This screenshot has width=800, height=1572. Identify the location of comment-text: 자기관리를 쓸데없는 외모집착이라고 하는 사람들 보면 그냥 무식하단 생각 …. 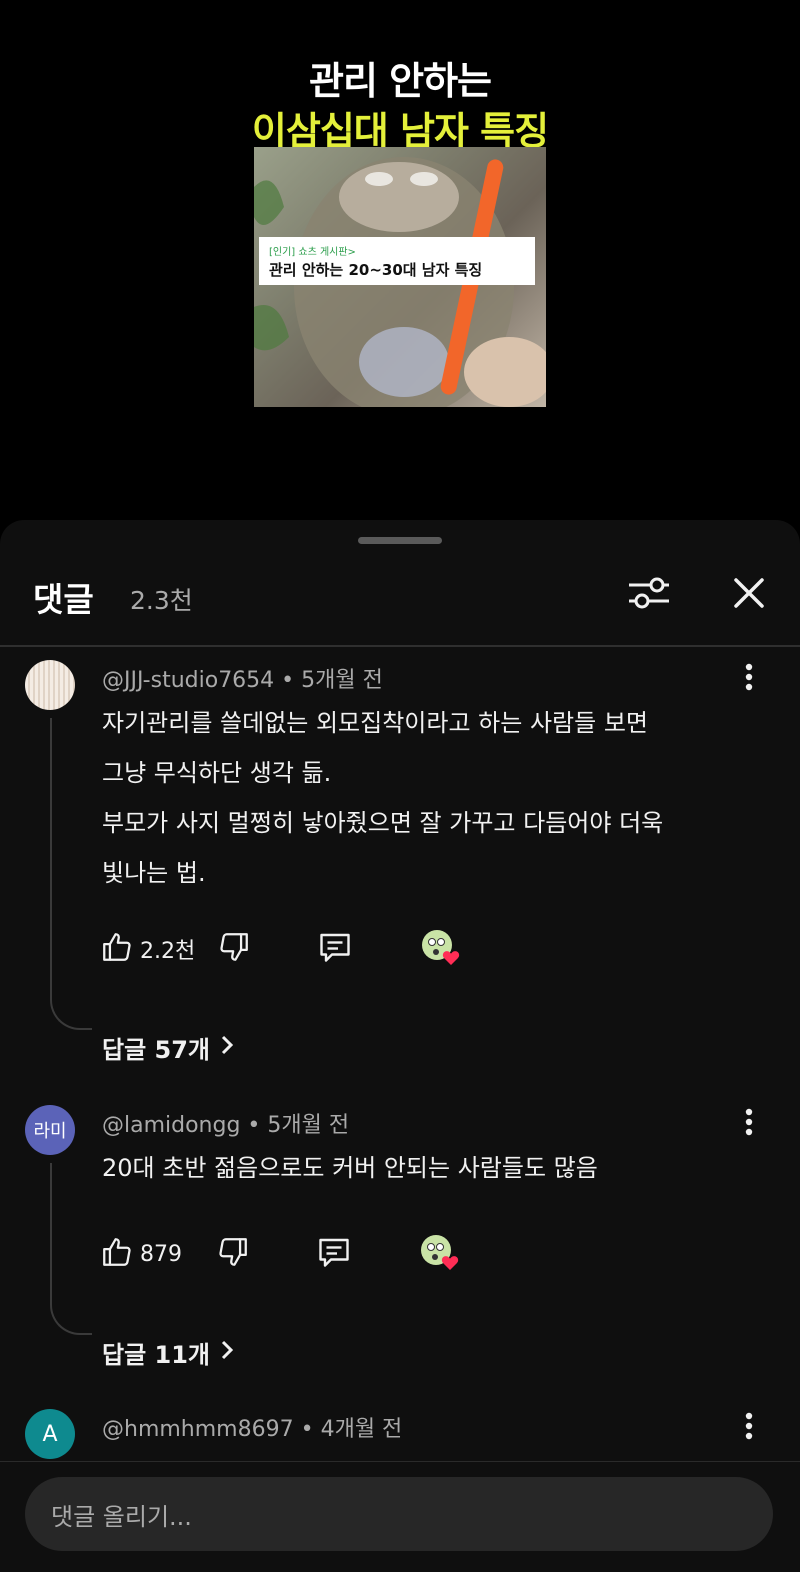
(382, 798).